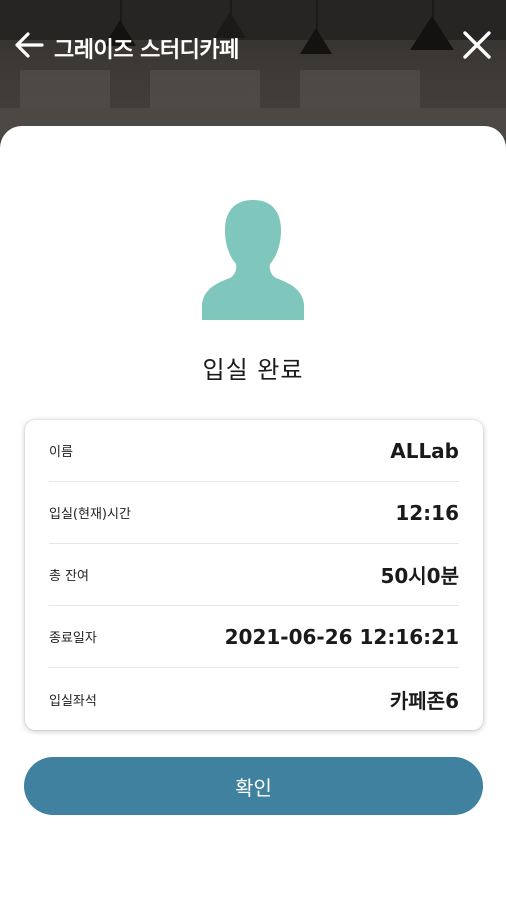 The width and height of the screenshot is (506, 900). What do you see at coordinates (424, 700) in the screenshot?
I see `info-value: 카페존6` at bounding box center [424, 700].